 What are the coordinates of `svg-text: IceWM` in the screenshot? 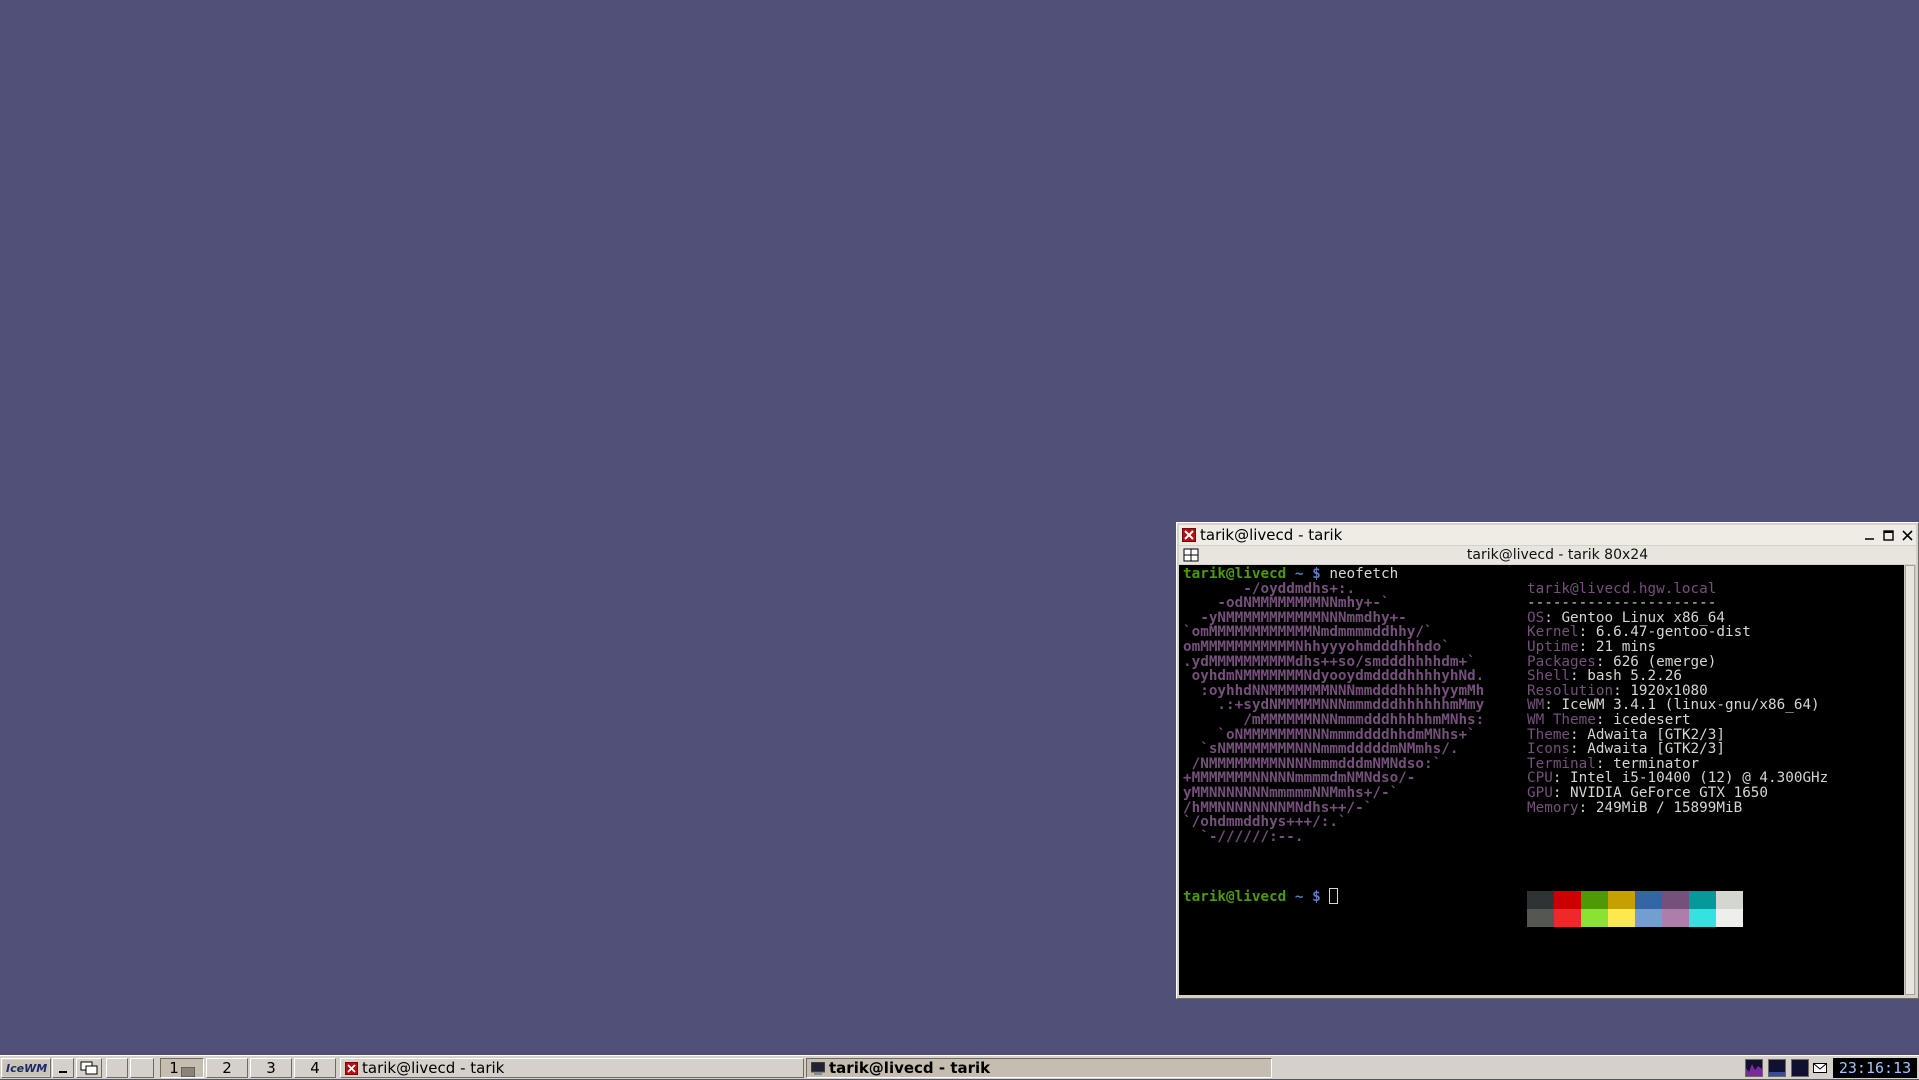 It's located at (26, 1068).